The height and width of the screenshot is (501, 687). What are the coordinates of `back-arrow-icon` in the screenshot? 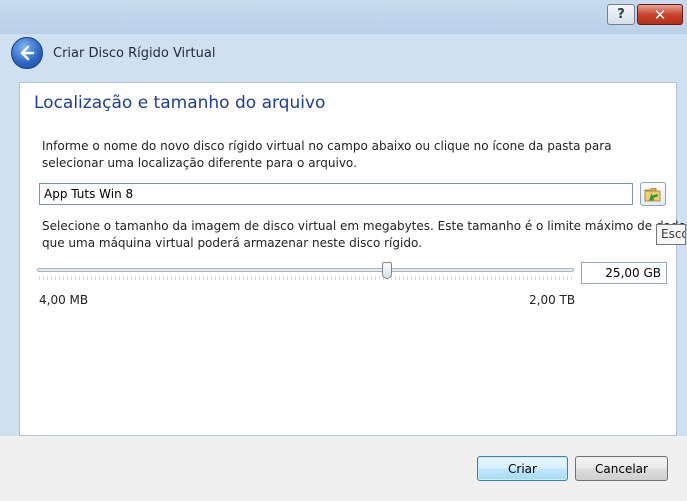 It's located at (27, 53).